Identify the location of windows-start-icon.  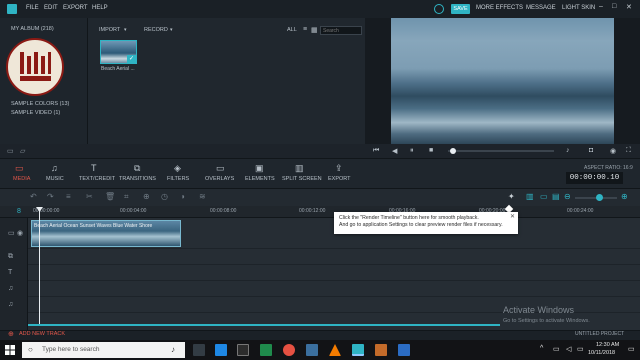
(10, 350).